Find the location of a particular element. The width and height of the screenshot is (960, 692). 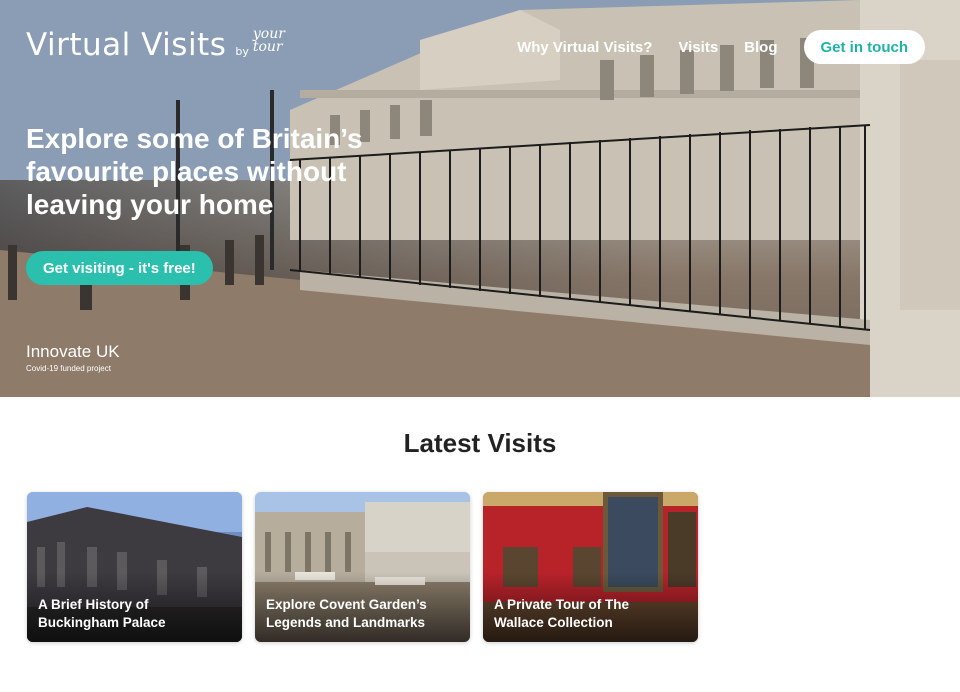

nav-link-blog: Blog is located at coordinates (760, 47).